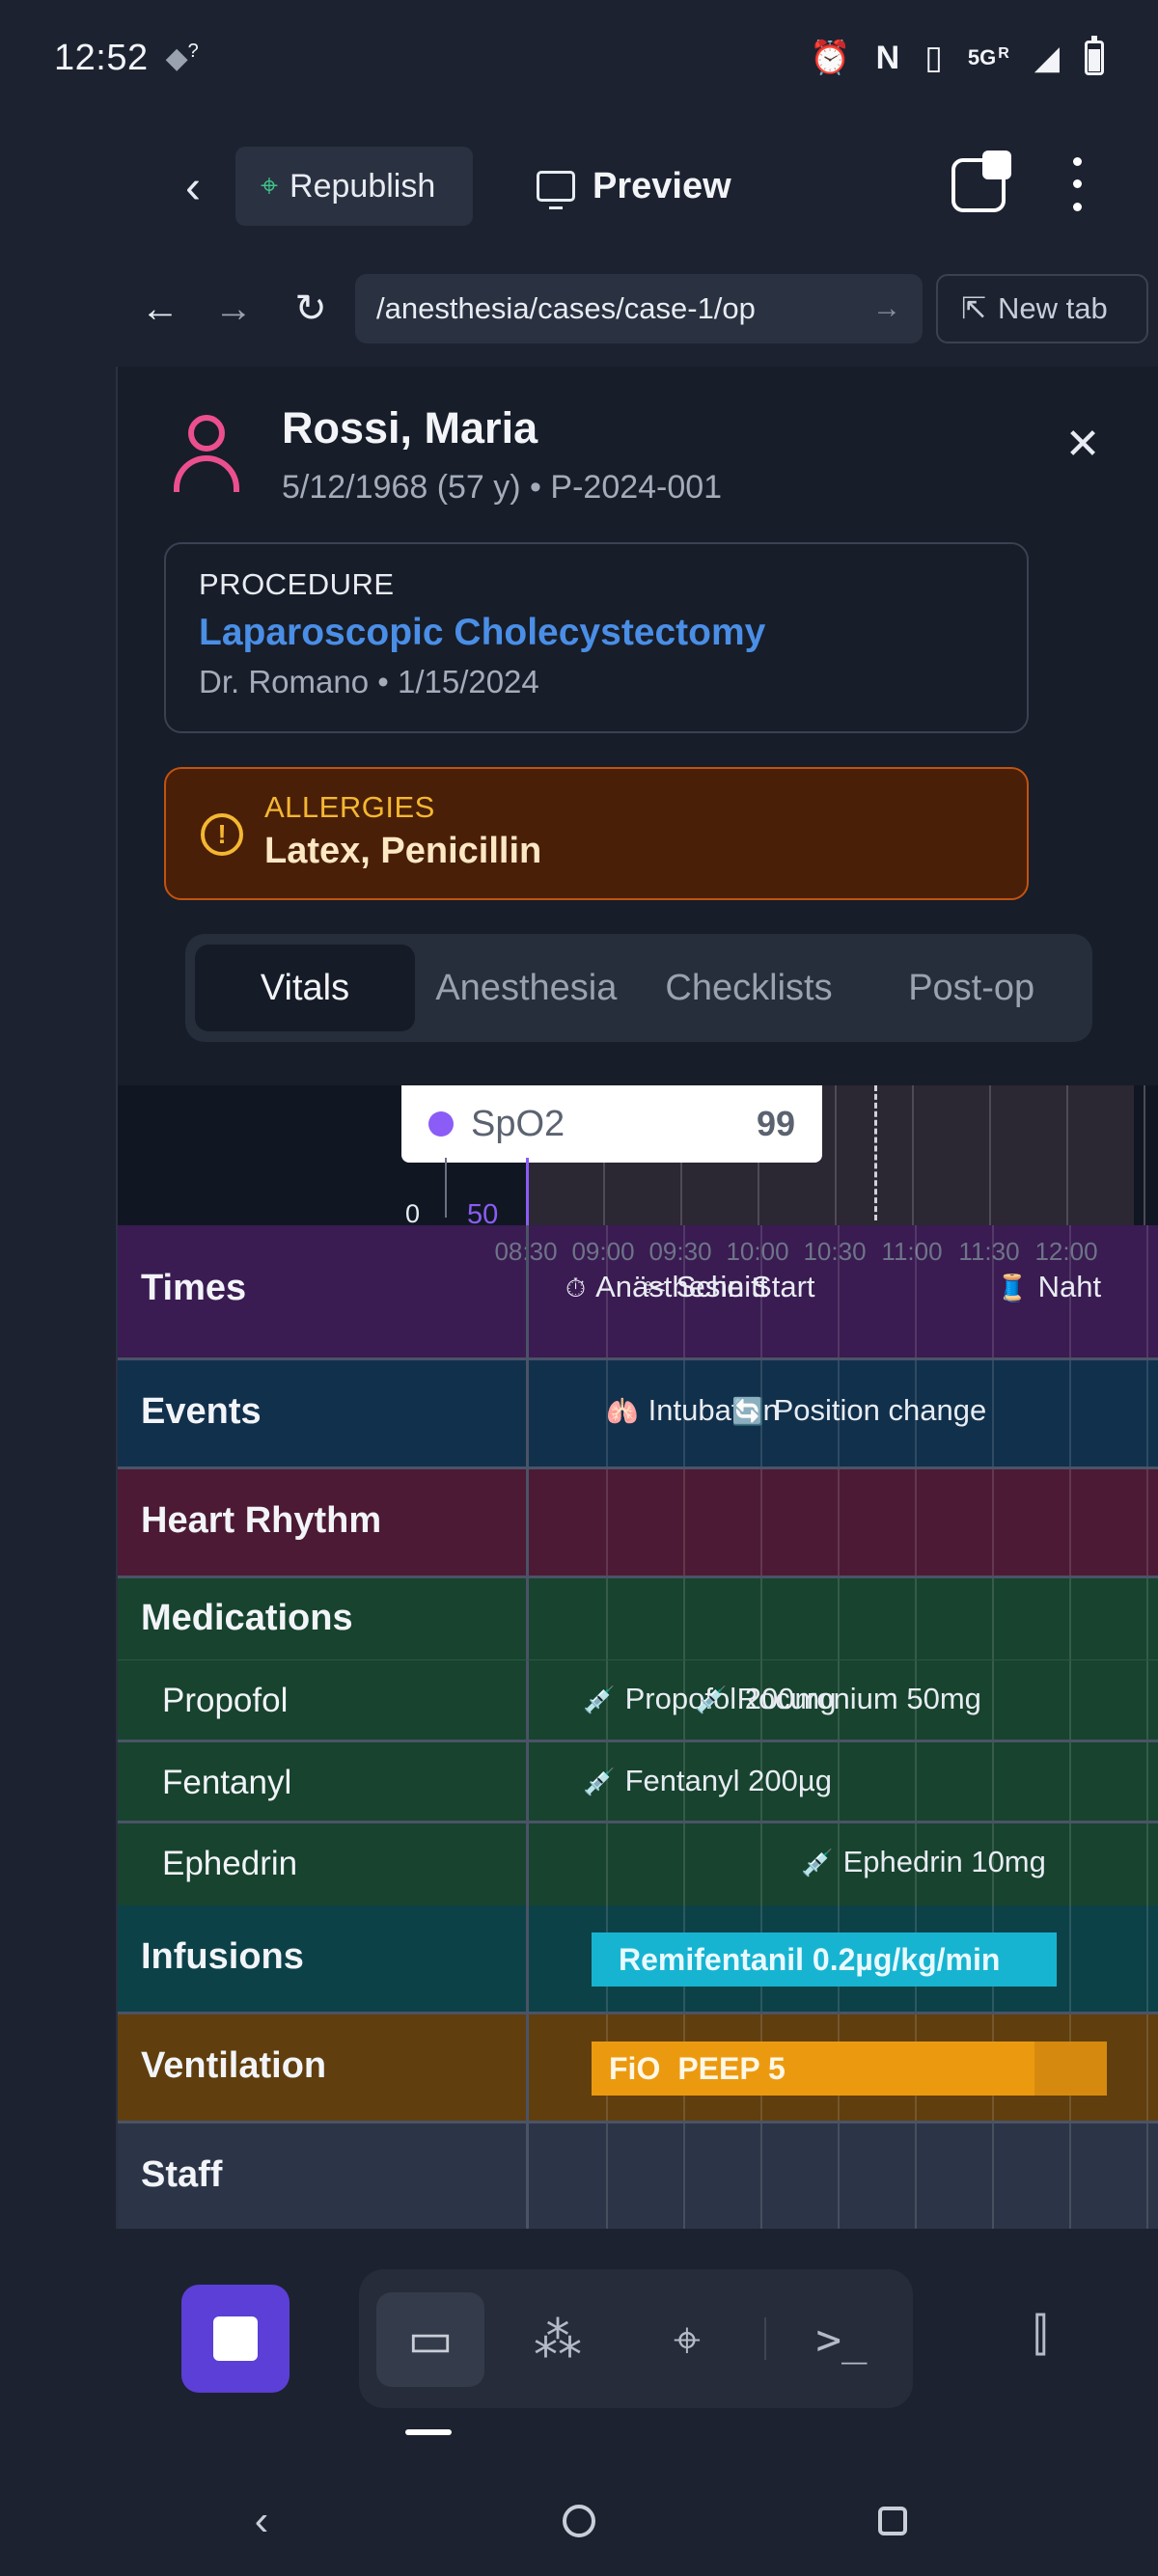 The width and height of the screenshot is (1158, 2576). What do you see at coordinates (222, 835) in the screenshot?
I see `alert-icon: !` at bounding box center [222, 835].